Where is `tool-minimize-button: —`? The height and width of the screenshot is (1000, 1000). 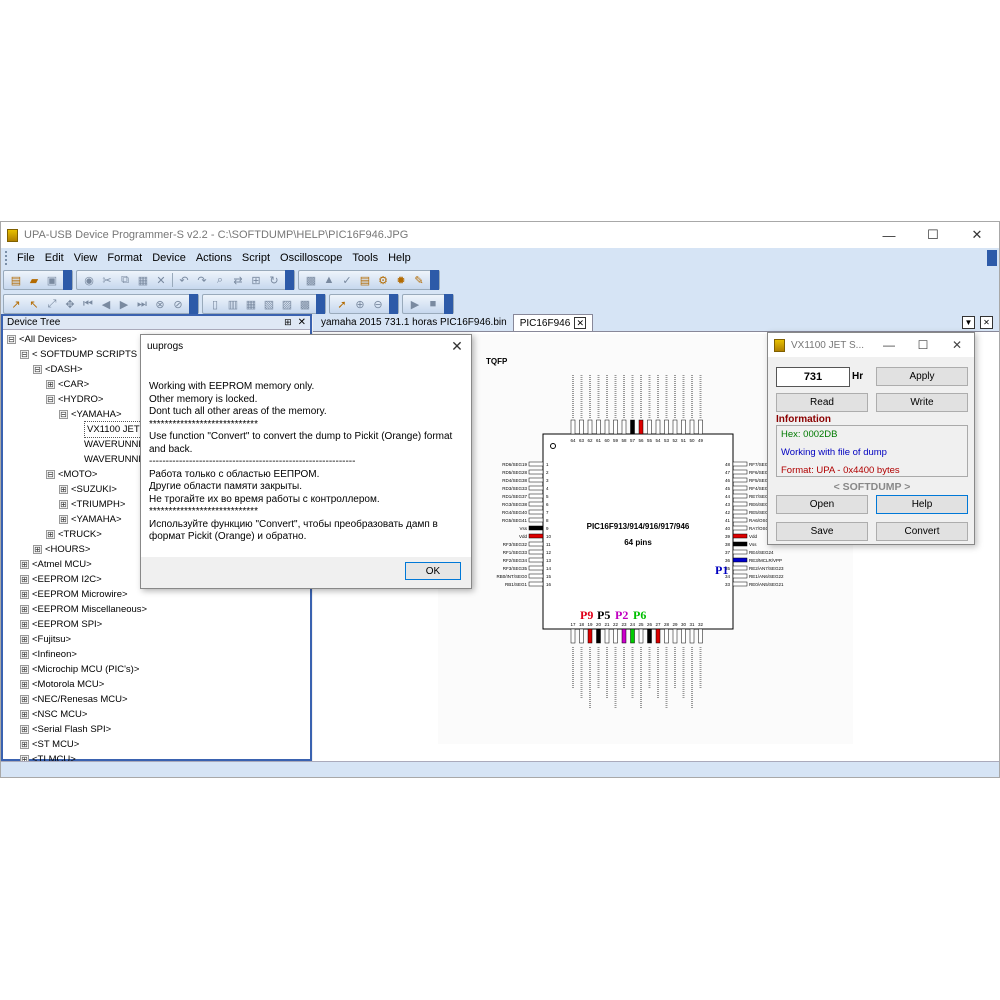
tool-minimize-button: — is located at coordinates (889, 345).